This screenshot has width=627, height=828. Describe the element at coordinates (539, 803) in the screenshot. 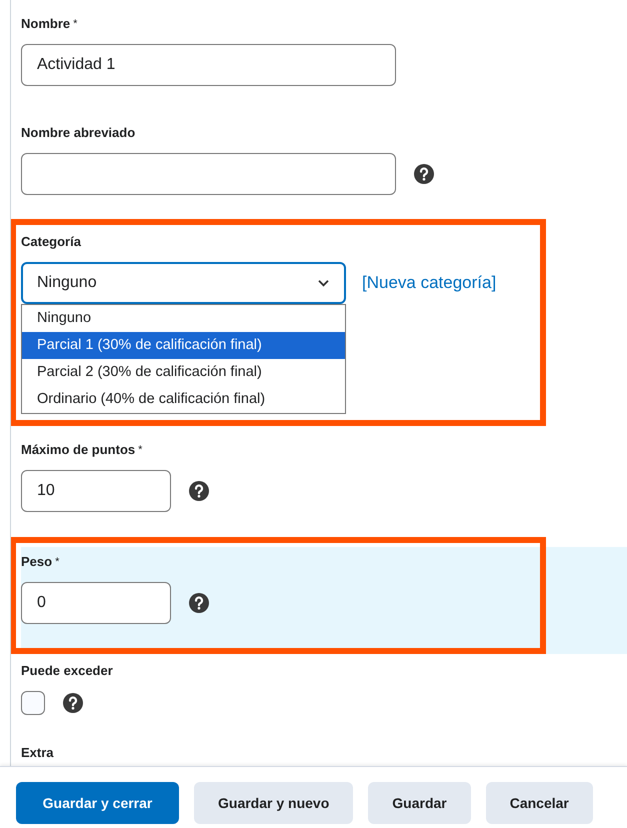

I see `action-button: Cancelar` at that location.